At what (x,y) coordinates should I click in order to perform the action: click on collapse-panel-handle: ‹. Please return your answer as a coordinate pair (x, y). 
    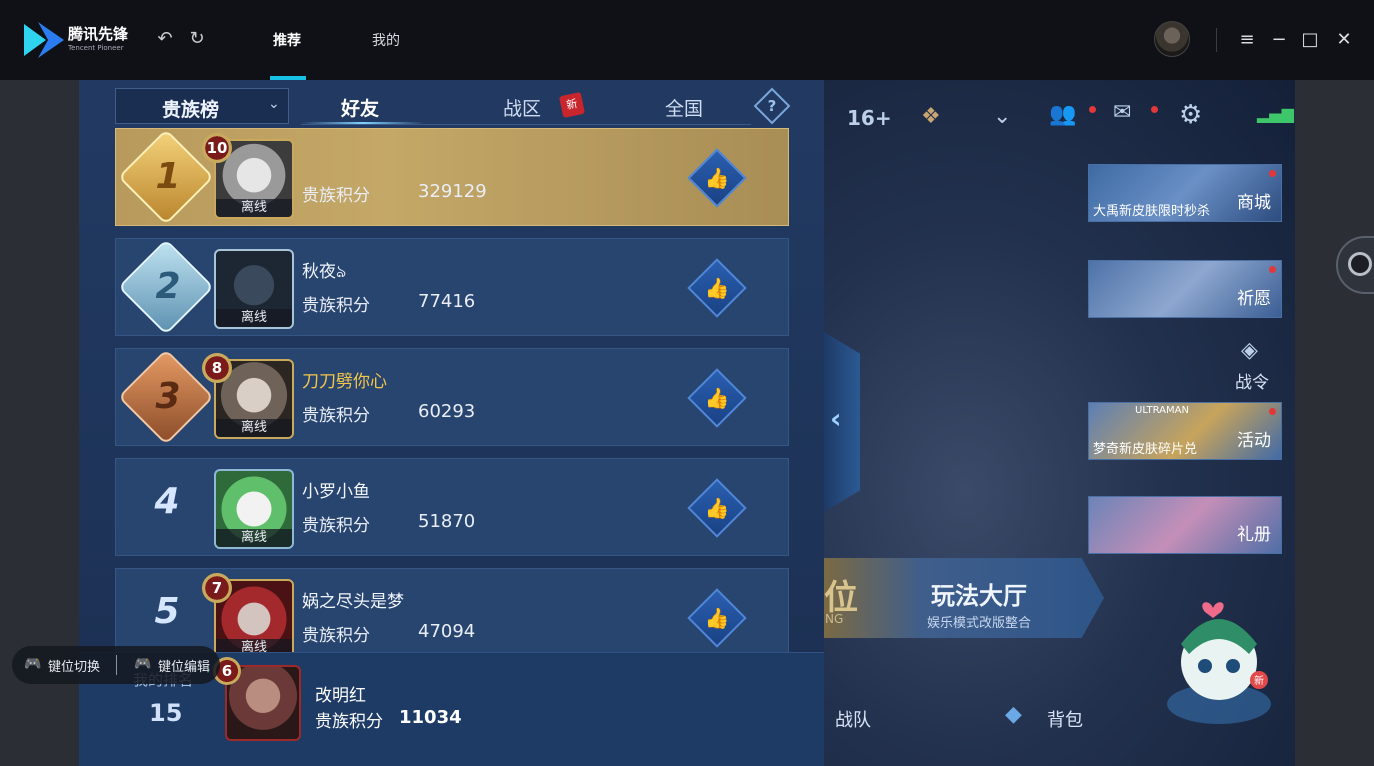
    Looking at the image, I should click on (842, 422).